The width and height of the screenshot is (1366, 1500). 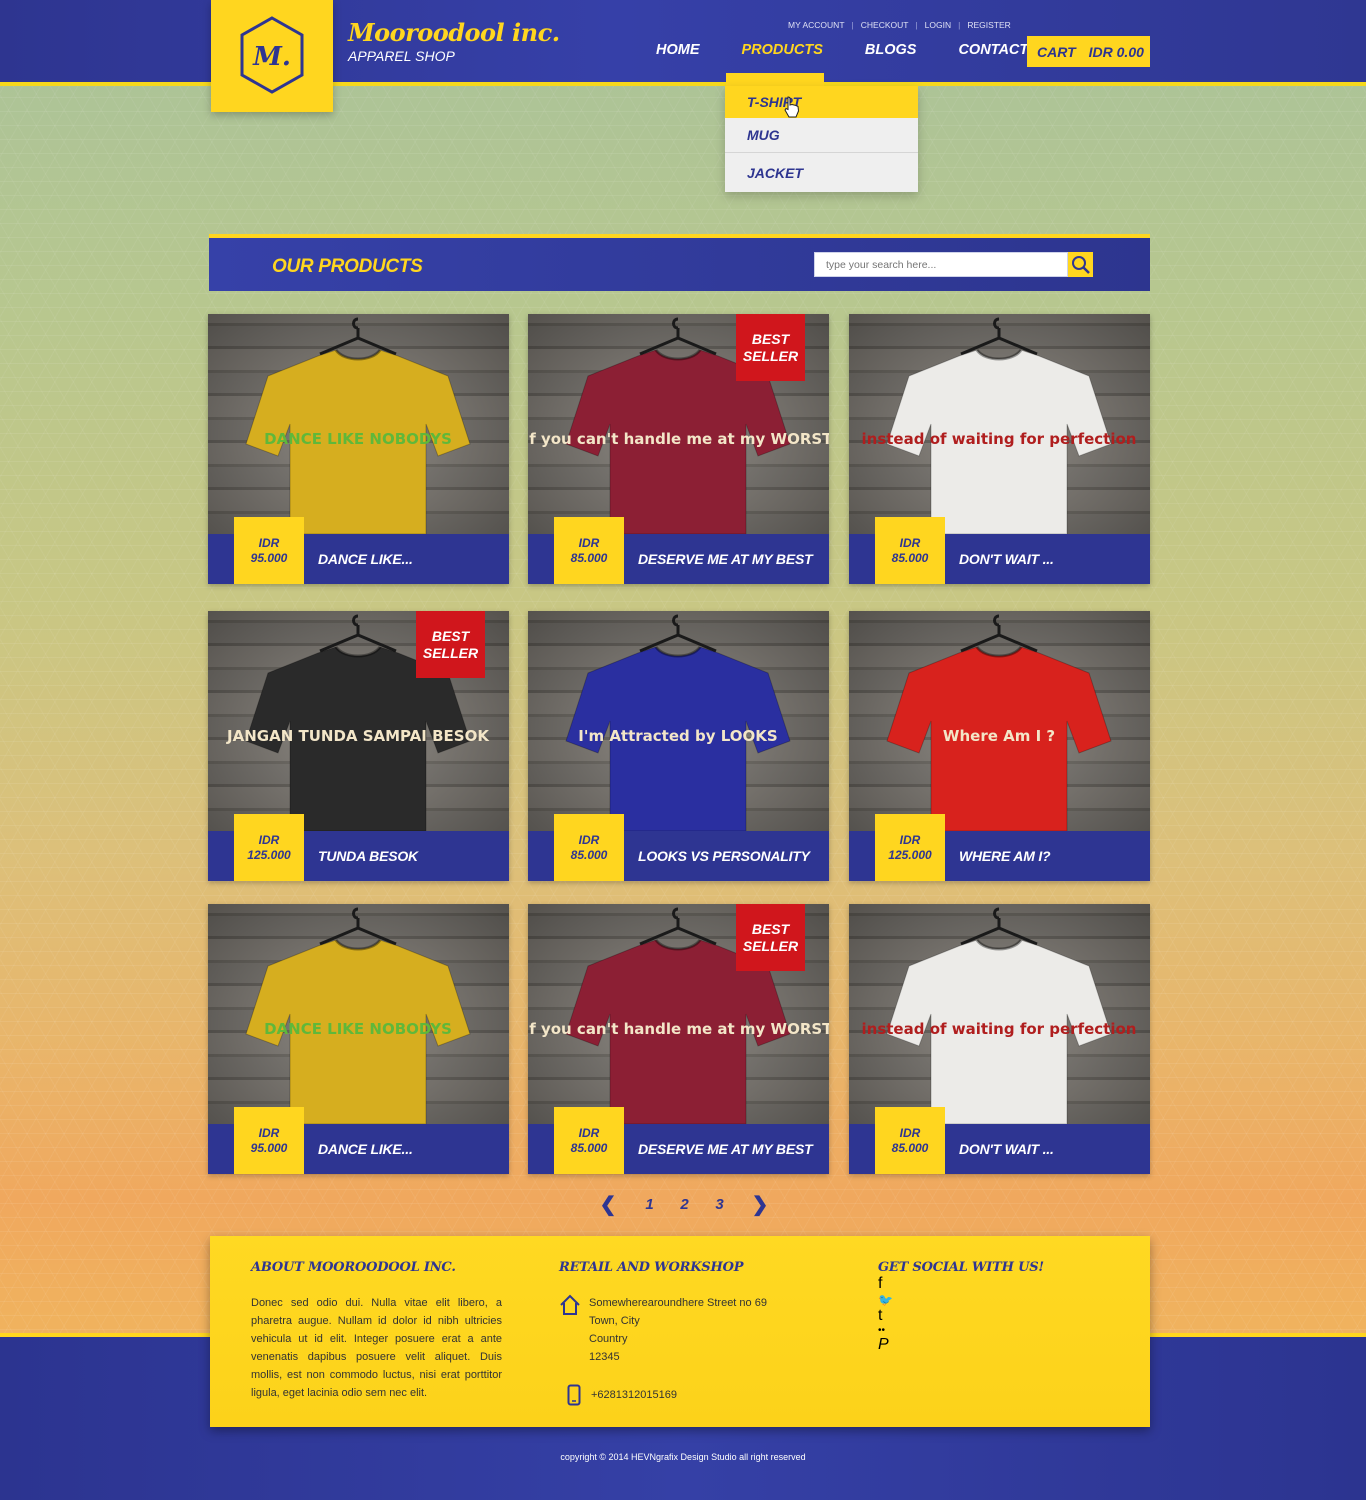 I want to click on products-dropdown-tab, so click(x=775, y=79).